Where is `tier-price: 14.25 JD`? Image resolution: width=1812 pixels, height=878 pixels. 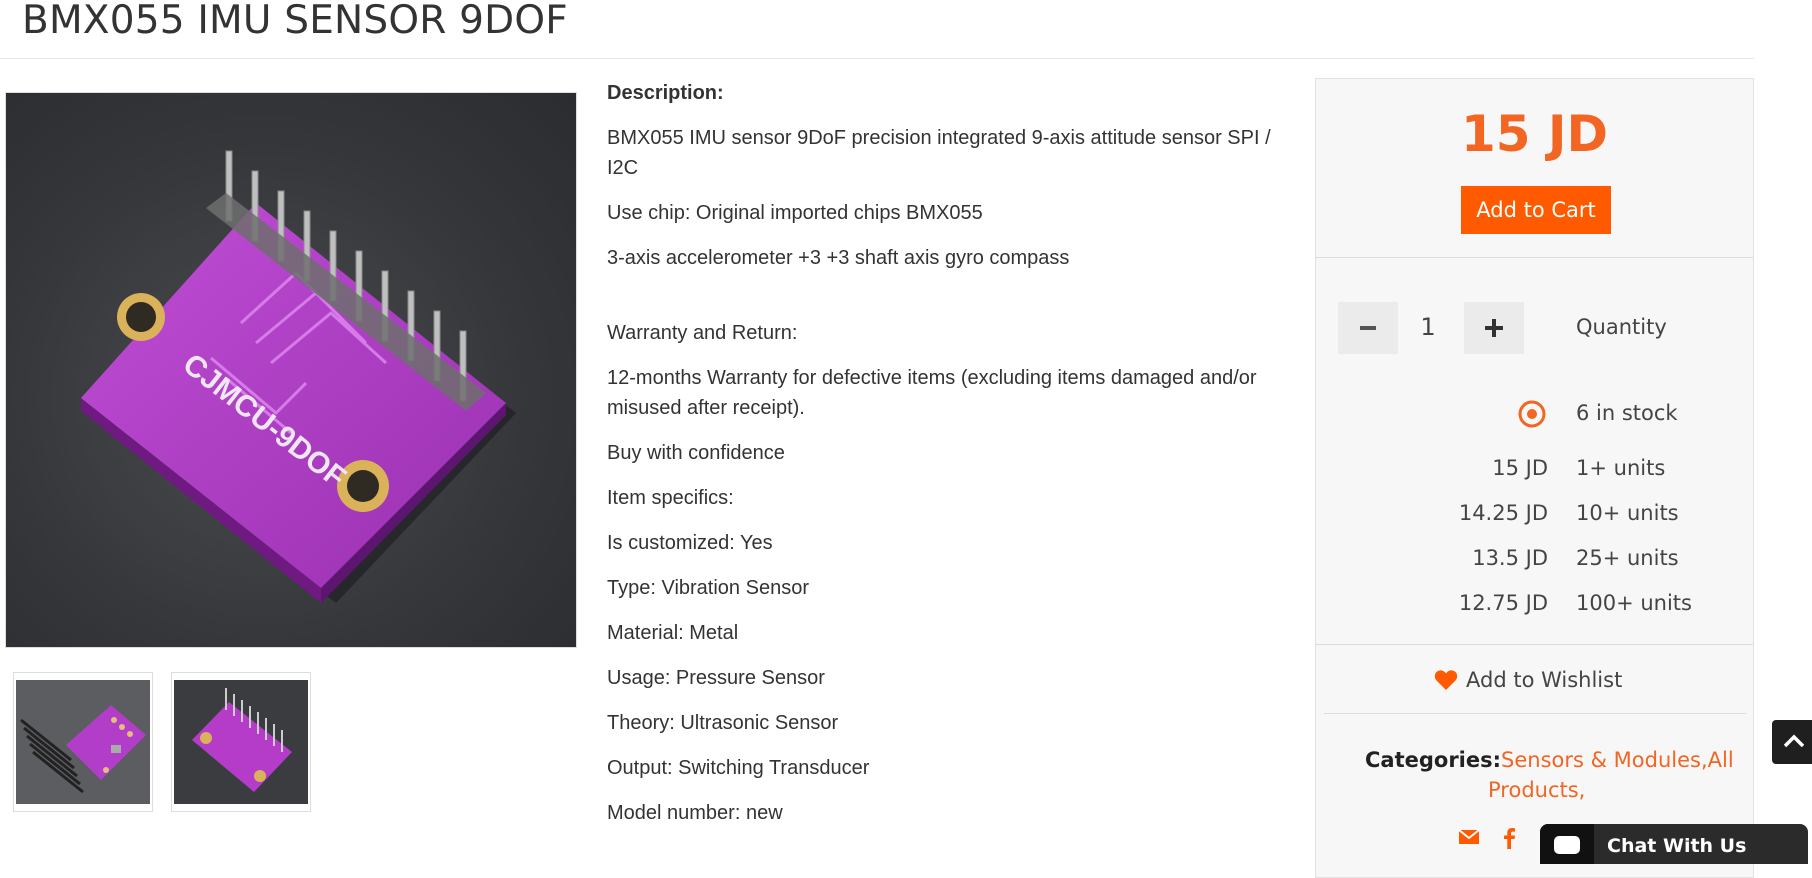 tier-price: 14.25 JD is located at coordinates (1503, 513).